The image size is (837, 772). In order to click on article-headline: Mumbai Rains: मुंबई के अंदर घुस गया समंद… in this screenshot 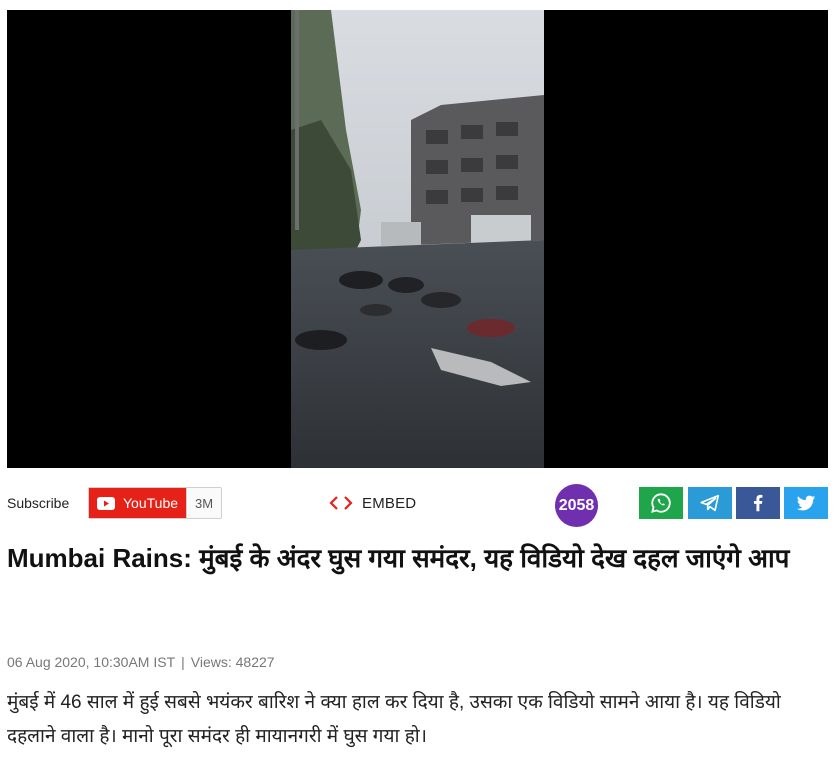, I will do `click(398, 558)`.